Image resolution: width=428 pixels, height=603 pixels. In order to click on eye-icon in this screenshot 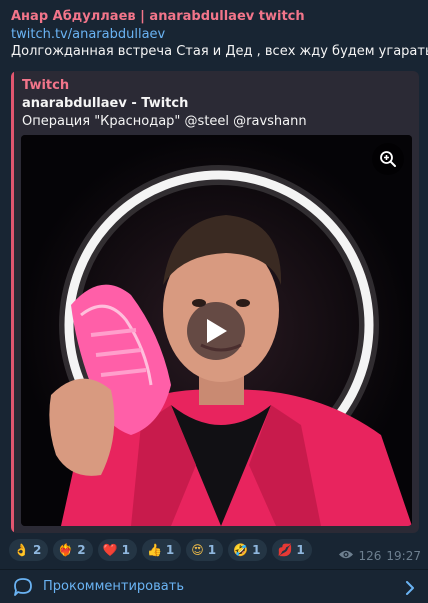, I will do `click(346, 556)`.